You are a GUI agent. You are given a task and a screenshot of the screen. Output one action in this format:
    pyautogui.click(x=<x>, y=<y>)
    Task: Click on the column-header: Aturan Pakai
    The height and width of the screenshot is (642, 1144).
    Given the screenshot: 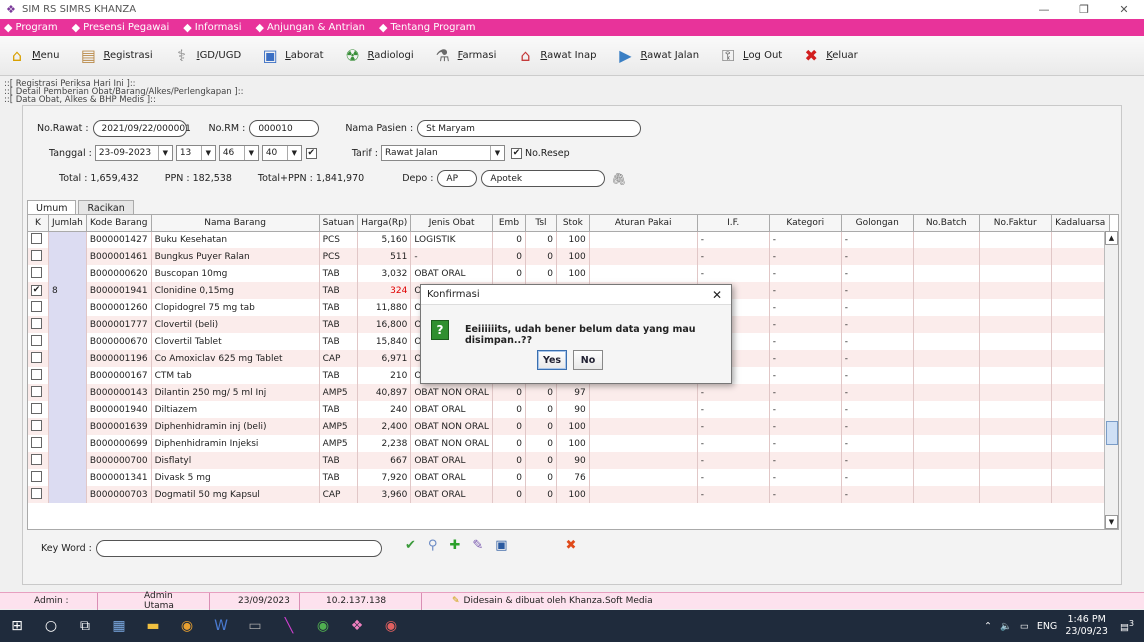 What is the action you would take?
    pyautogui.click(x=643, y=223)
    